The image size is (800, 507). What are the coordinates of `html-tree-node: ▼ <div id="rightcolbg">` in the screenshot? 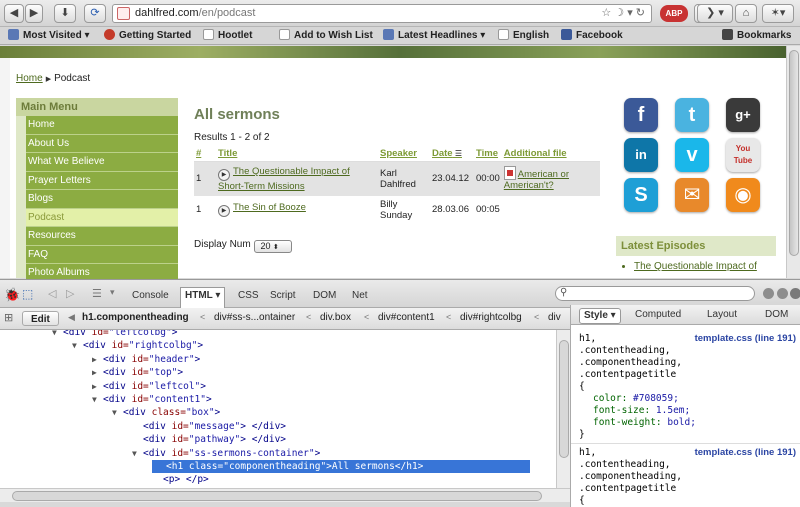 It's located at (137, 345).